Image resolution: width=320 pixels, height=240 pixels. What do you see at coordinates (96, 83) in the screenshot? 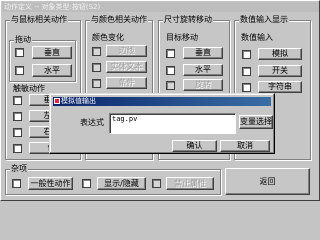
I see `color-3-checkbox` at bounding box center [96, 83].